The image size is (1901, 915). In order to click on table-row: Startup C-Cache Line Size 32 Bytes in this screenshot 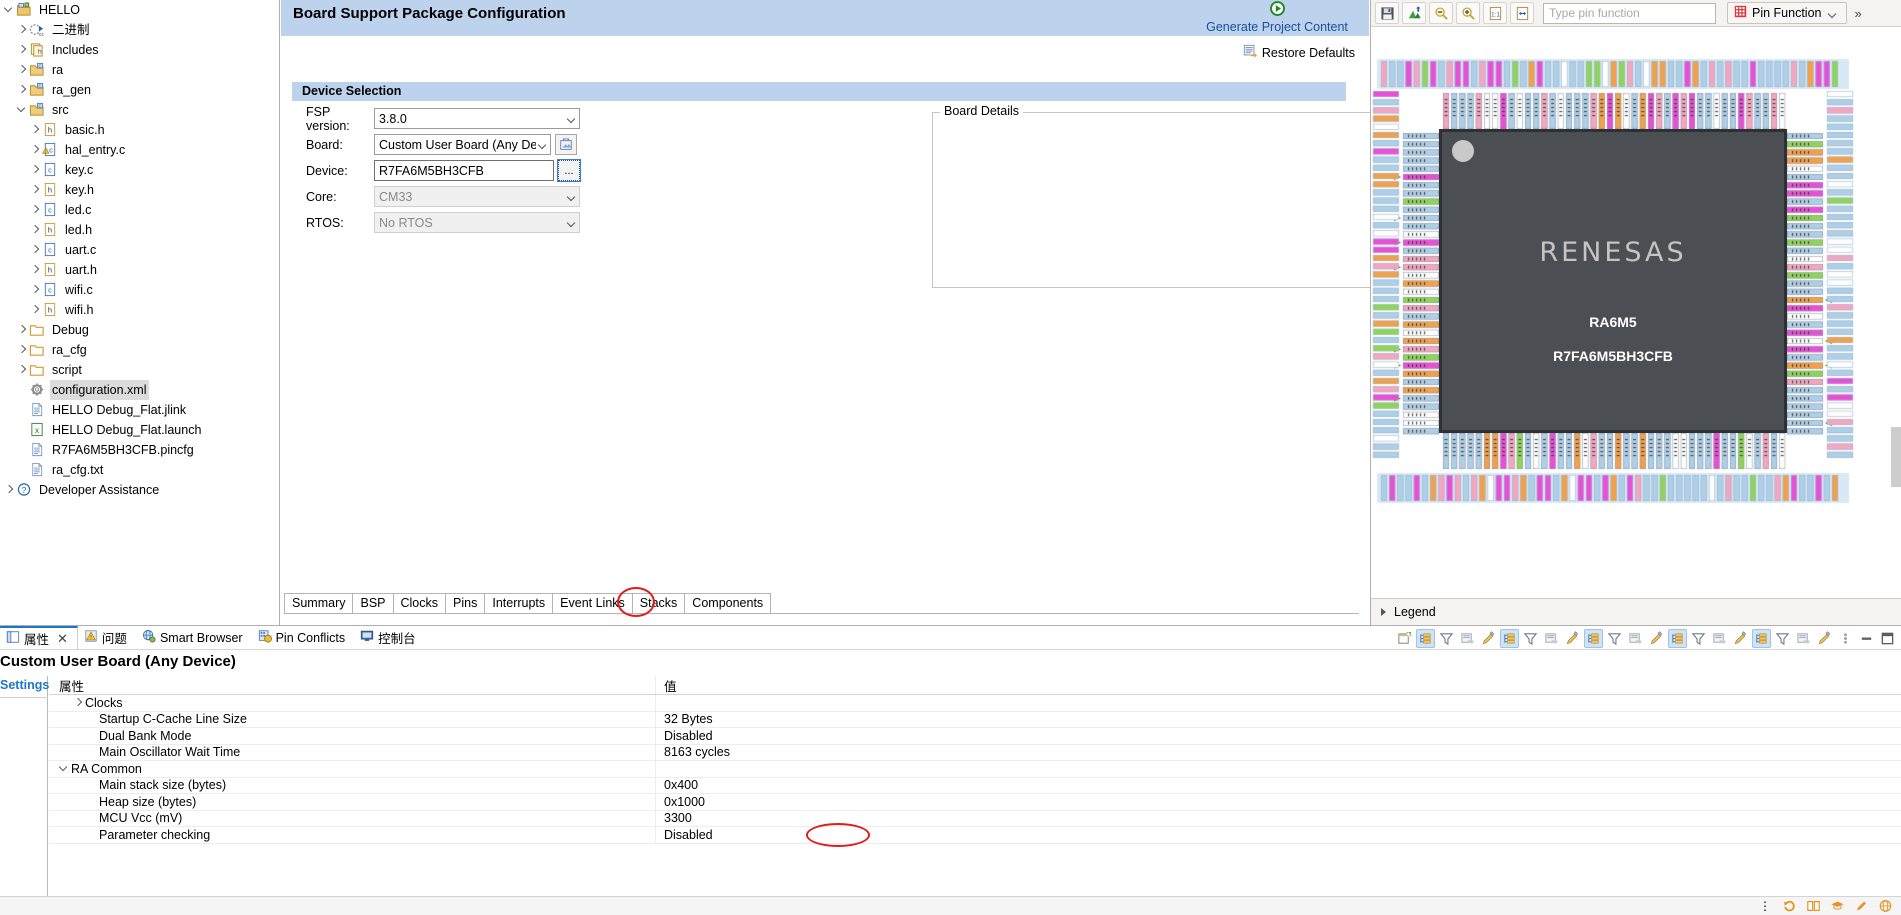, I will do `click(975, 719)`.